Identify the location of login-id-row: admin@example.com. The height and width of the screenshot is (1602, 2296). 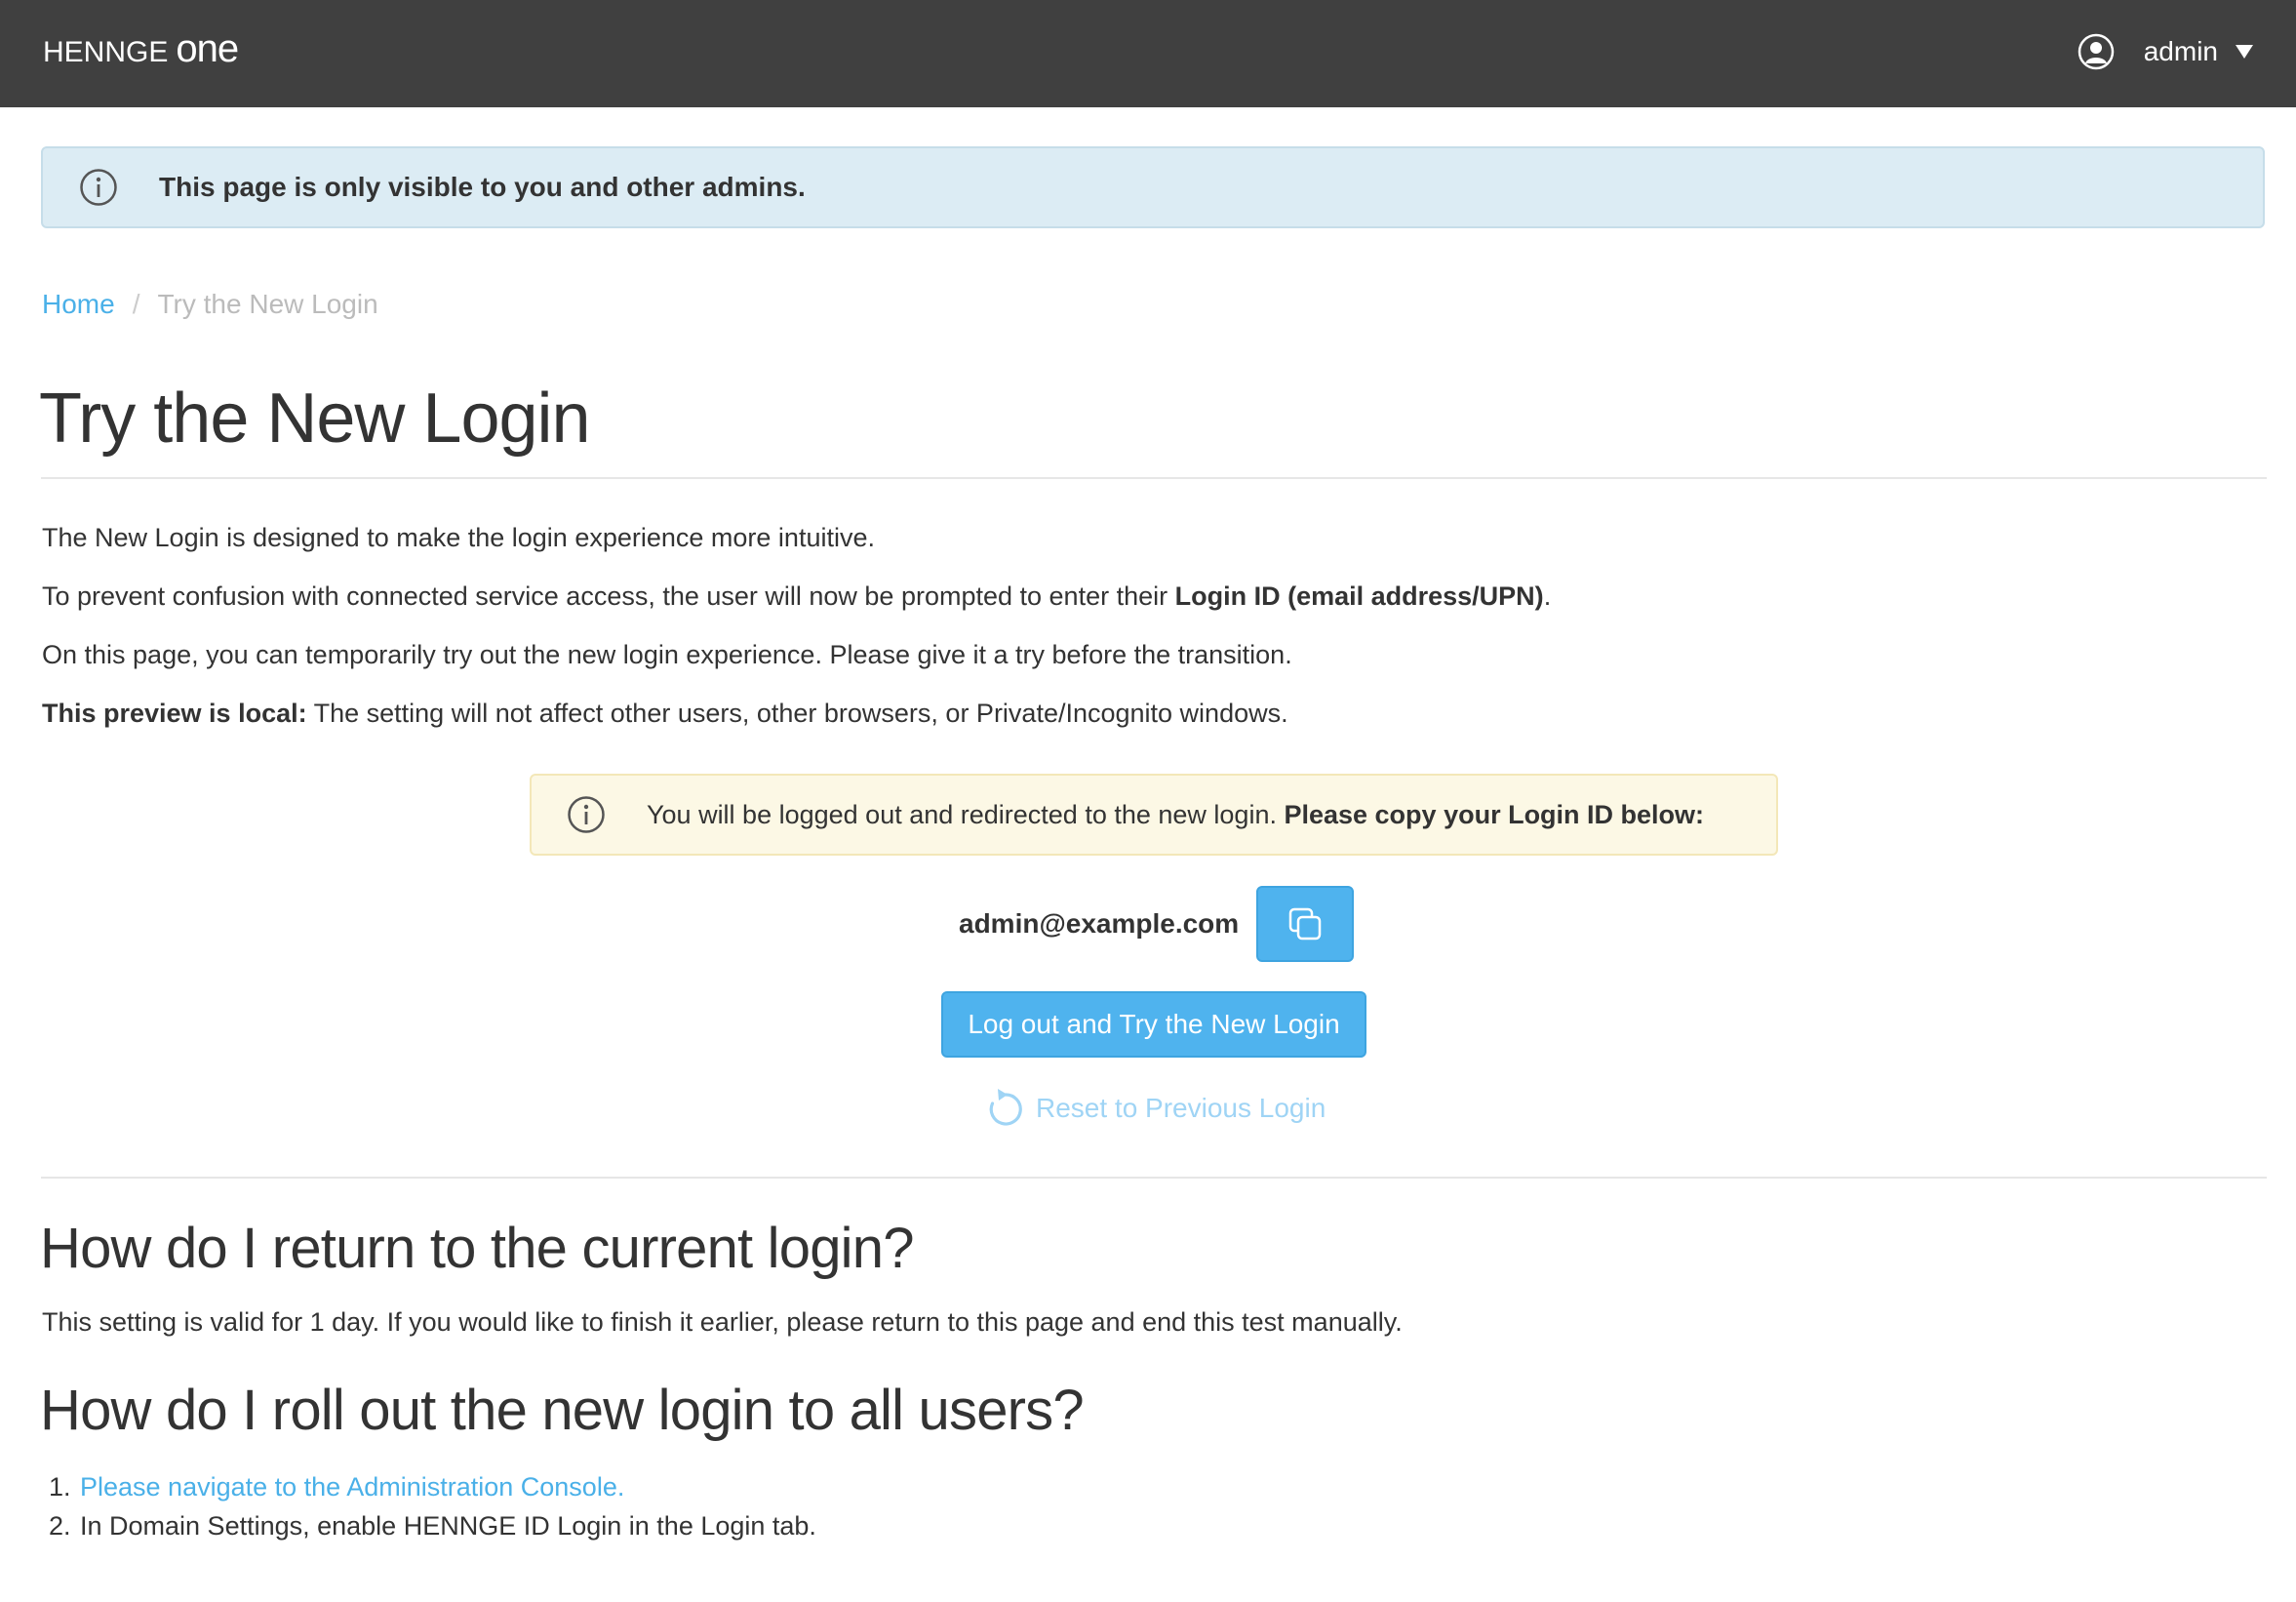
(1157, 924).